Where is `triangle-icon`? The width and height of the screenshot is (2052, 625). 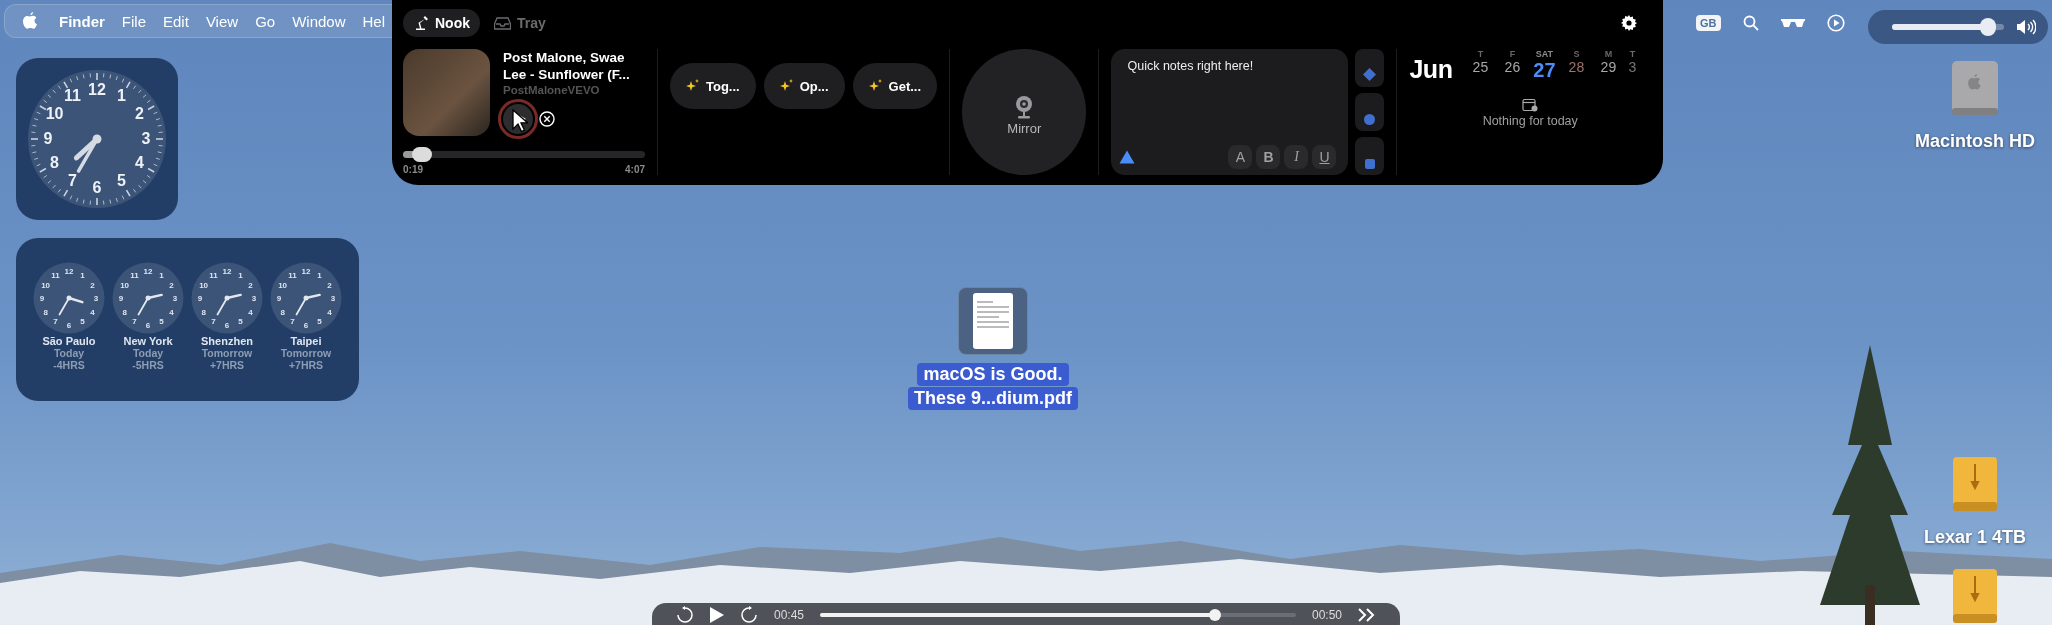 triangle-icon is located at coordinates (1127, 157).